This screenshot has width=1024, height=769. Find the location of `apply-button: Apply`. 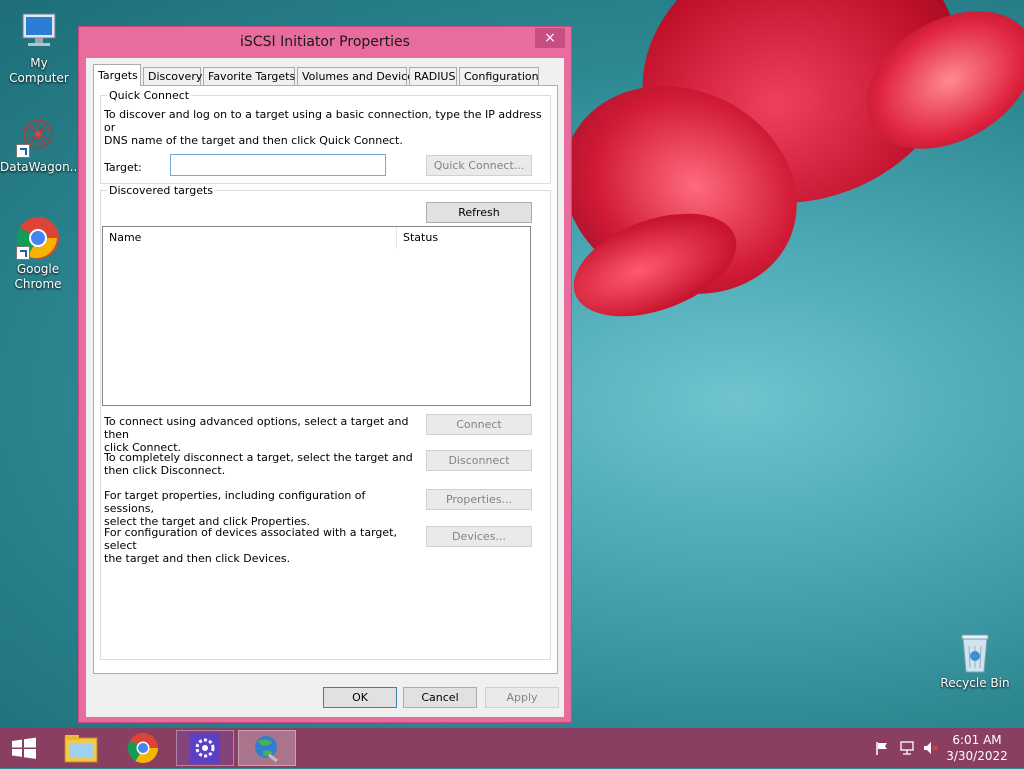

apply-button: Apply is located at coordinates (522, 697).